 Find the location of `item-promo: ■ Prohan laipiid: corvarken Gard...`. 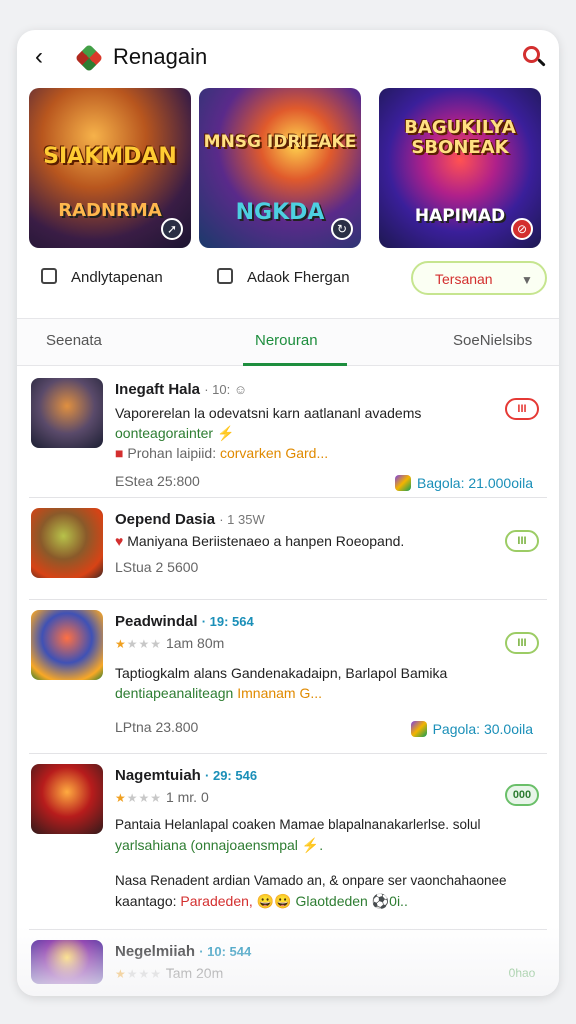

item-promo: ■ Prohan laipiid: corvarken Gard... is located at coordinates (222, 453).